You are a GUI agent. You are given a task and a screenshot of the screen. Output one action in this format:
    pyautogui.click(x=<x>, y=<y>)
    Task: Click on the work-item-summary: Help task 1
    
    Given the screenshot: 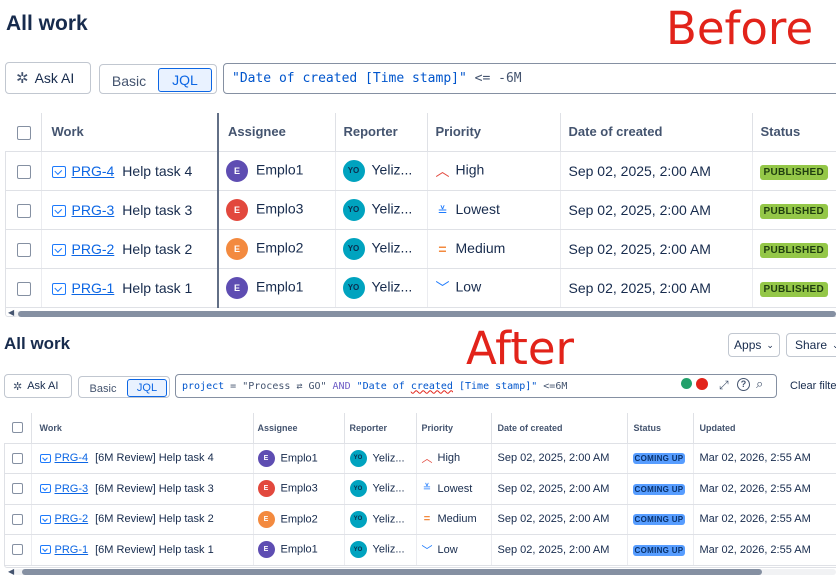 What is the action you would take?
    pyautogui.click(x=157, y=288)
    